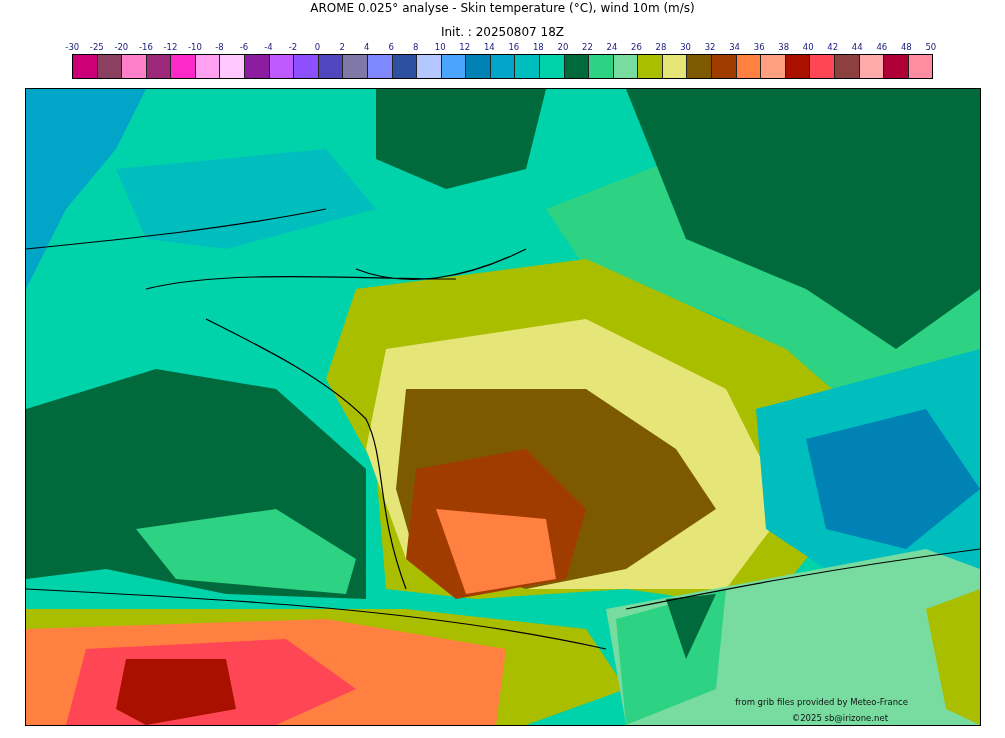  What do you see at coordinates (489, 47) in the screenshot?
I see `scale-tick-label: 14` at bounding box center [489, 47].